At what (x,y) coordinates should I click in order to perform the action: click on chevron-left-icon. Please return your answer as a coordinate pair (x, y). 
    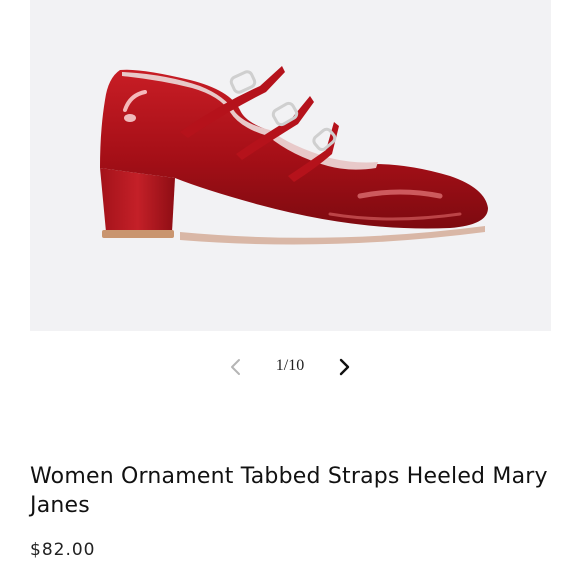
    Looking at the image, I should click on (235, 367).